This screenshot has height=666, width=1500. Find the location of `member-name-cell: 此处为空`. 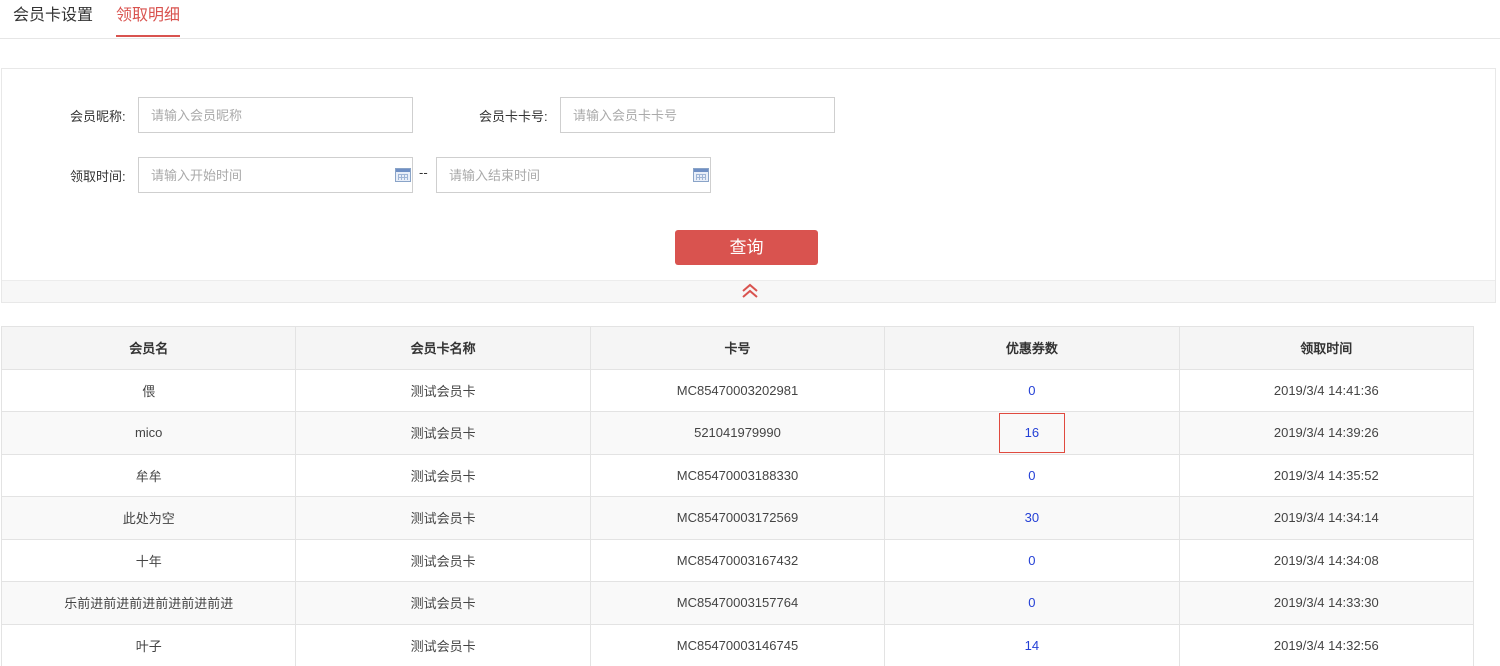

member-name-cell: 此处为空 is located at coordinates (148, 518).